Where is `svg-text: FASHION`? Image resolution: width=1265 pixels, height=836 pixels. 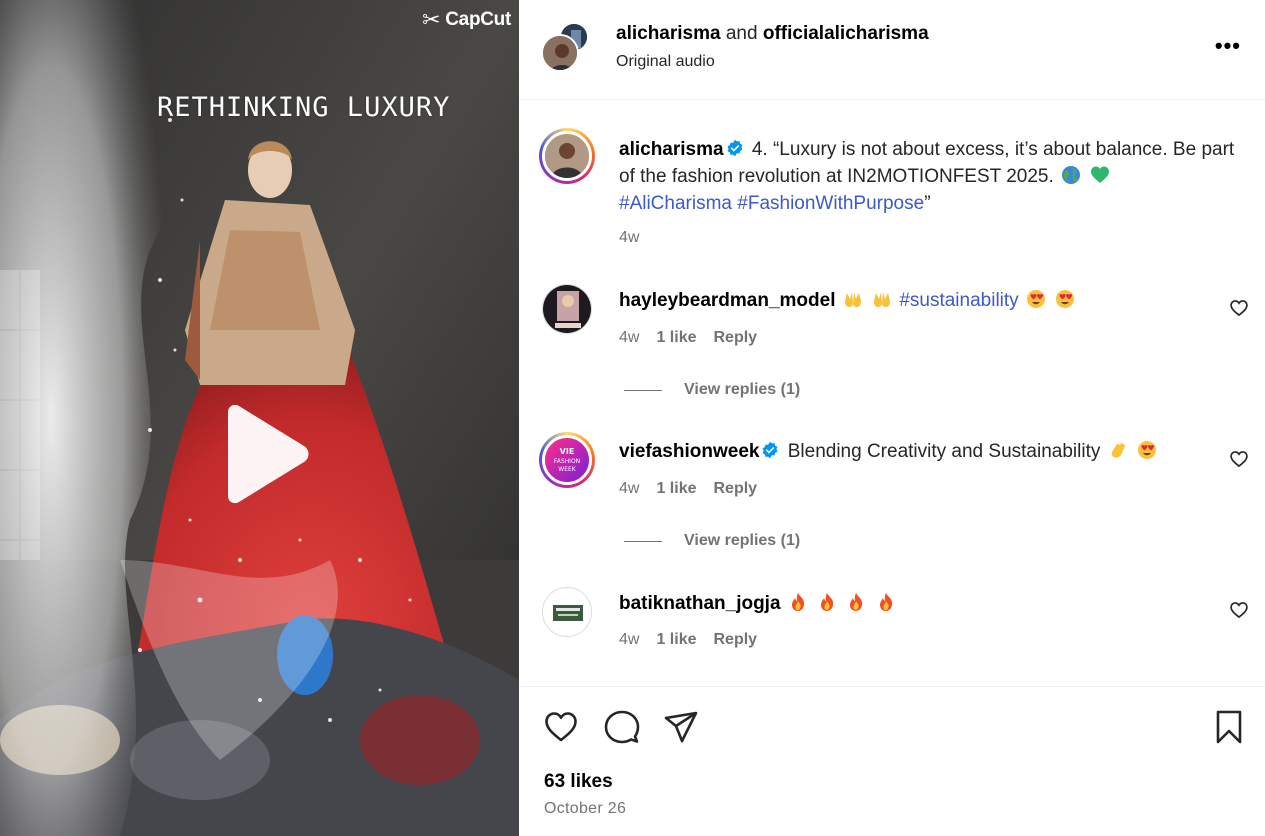
svg-text: FASHION is located at coordinates (567, 461).